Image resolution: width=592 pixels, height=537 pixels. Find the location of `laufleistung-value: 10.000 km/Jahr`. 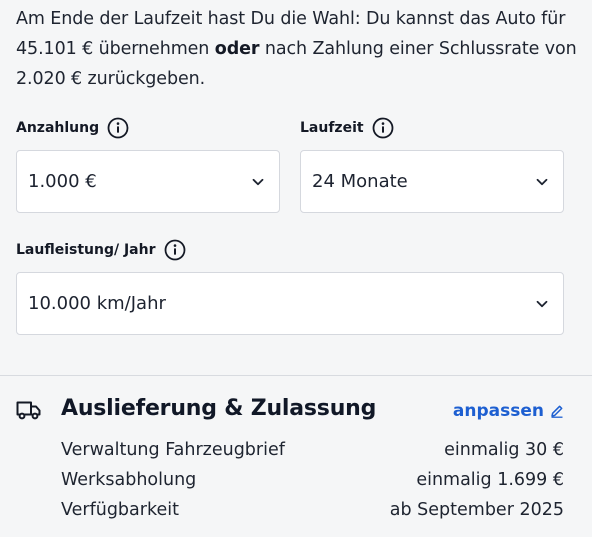

laufleistung-value: 10.000 km/Jahr is located at coordinates (97, 303).